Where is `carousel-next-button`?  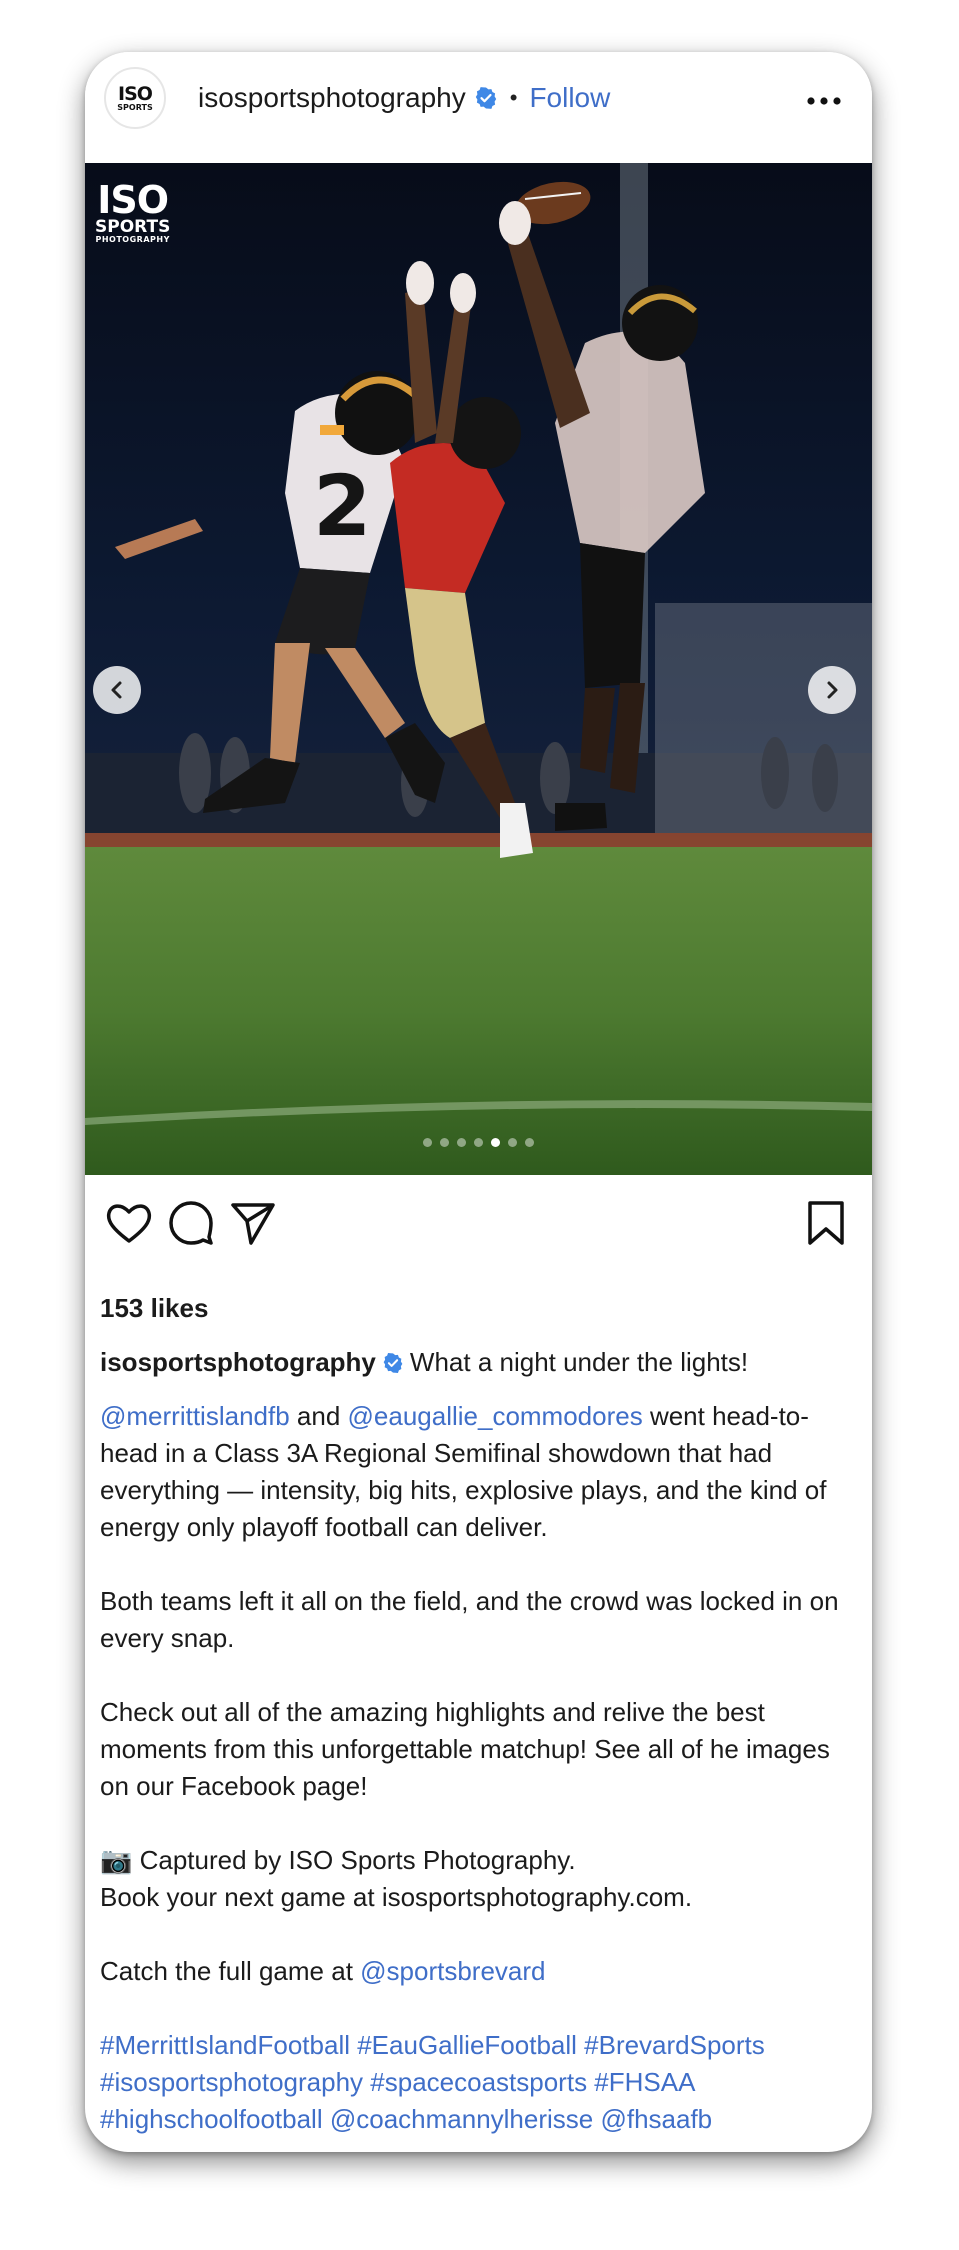 carousel-next-button is located at coordinates (832, 690).